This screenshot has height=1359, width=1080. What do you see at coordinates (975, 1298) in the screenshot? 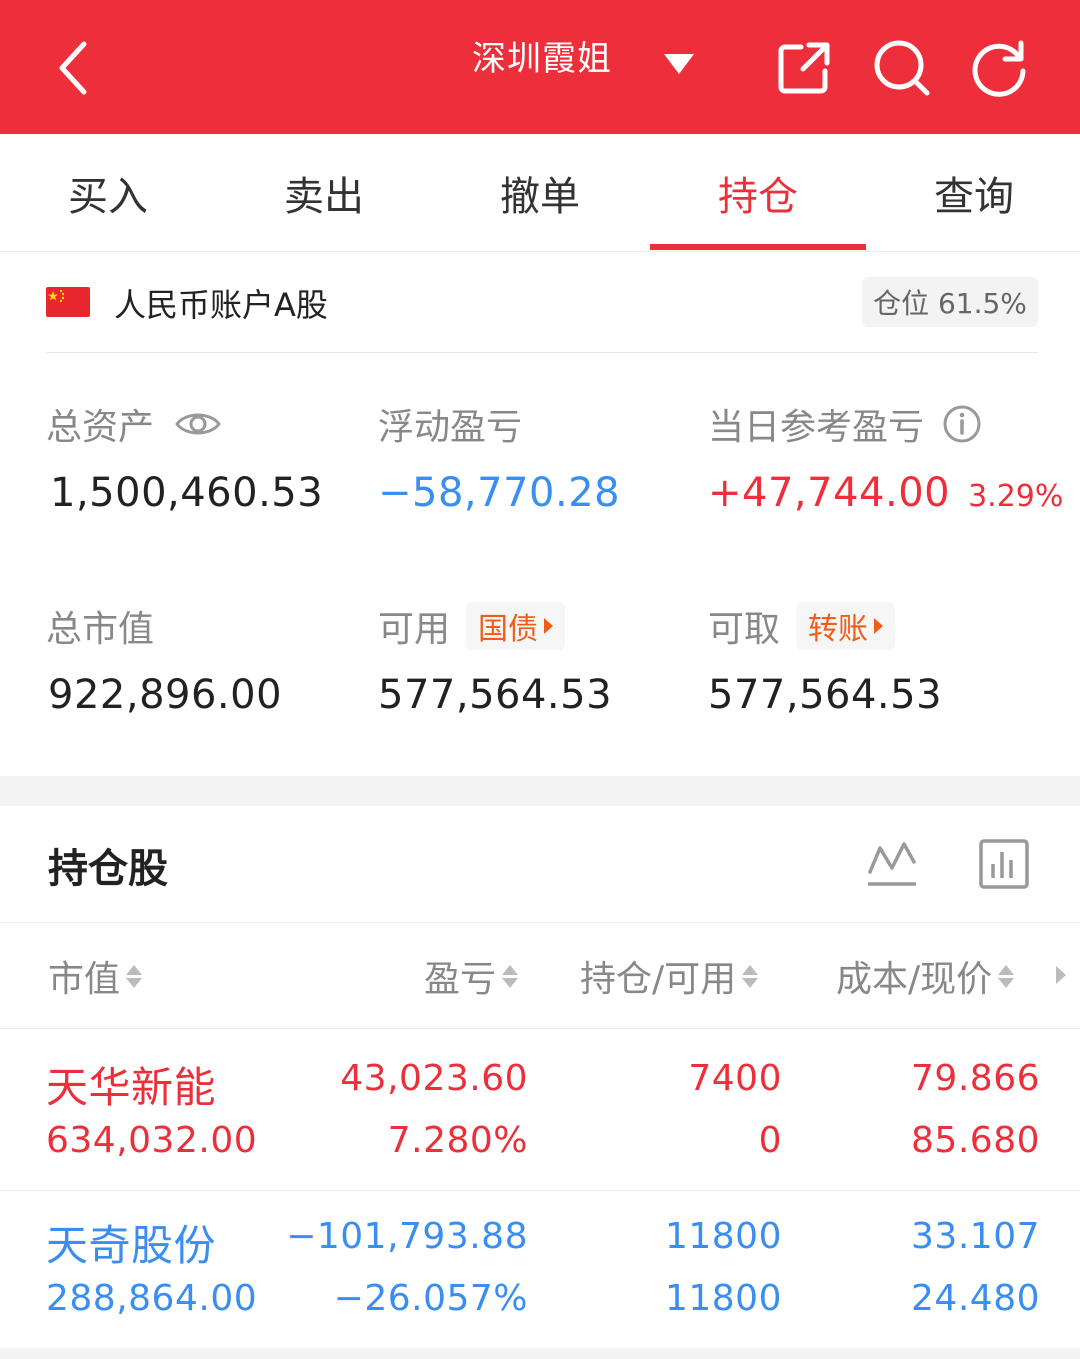
I see `stock-price: 24.480` at bounding box center [975, 1298].